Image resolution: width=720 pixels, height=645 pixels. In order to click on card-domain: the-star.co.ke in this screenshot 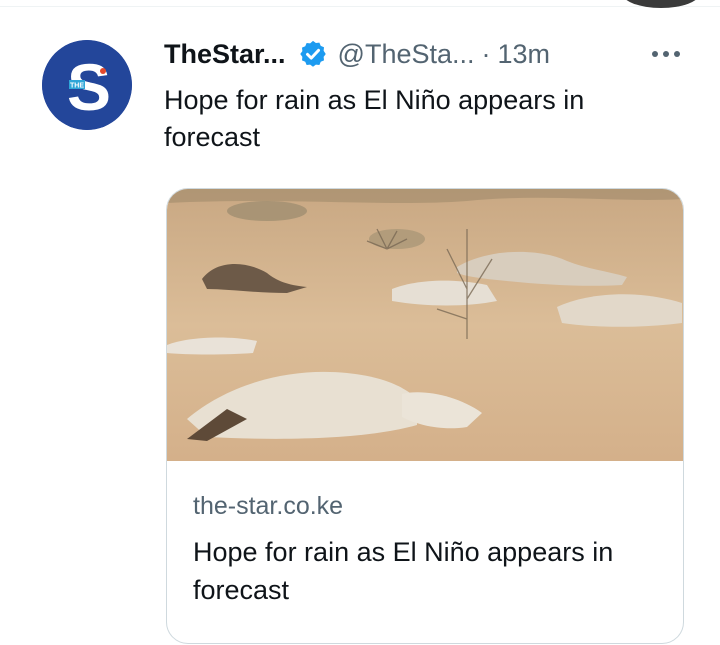, I will do `click(428, 506)`.